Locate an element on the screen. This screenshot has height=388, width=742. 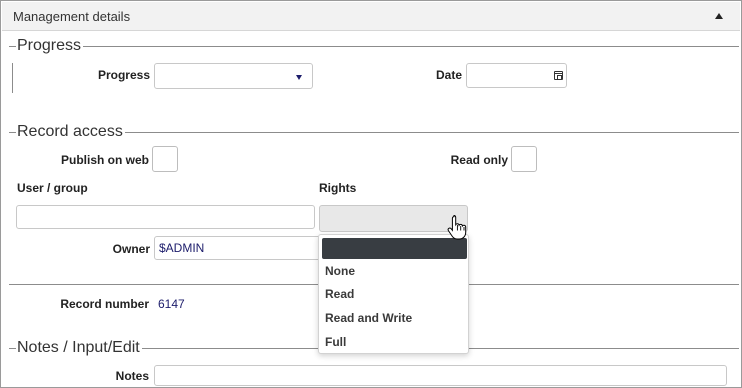
section-title-progress: Progress is located at coordinates (50, 46).